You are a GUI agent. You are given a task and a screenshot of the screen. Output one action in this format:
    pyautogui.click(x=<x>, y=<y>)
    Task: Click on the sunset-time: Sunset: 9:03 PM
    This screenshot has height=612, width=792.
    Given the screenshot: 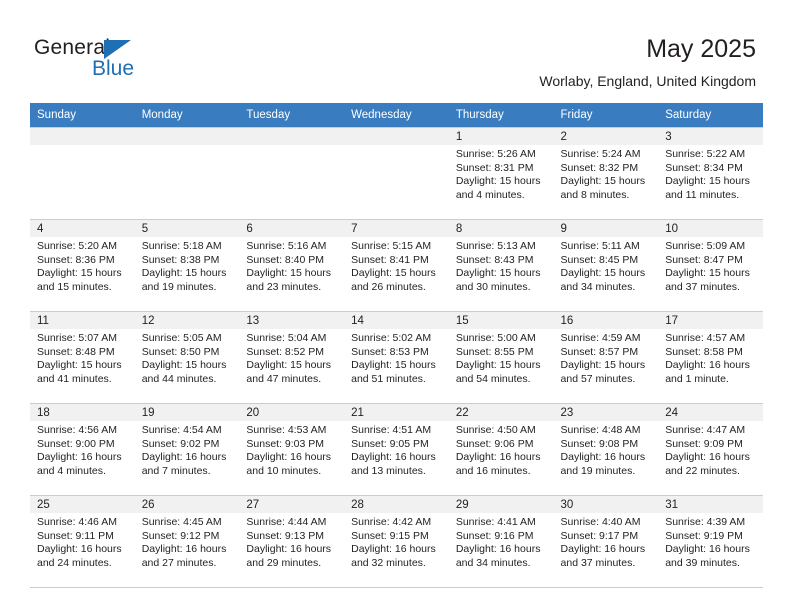 What is the action you would take?
    pyautogui.click(x=285, y=443)
    